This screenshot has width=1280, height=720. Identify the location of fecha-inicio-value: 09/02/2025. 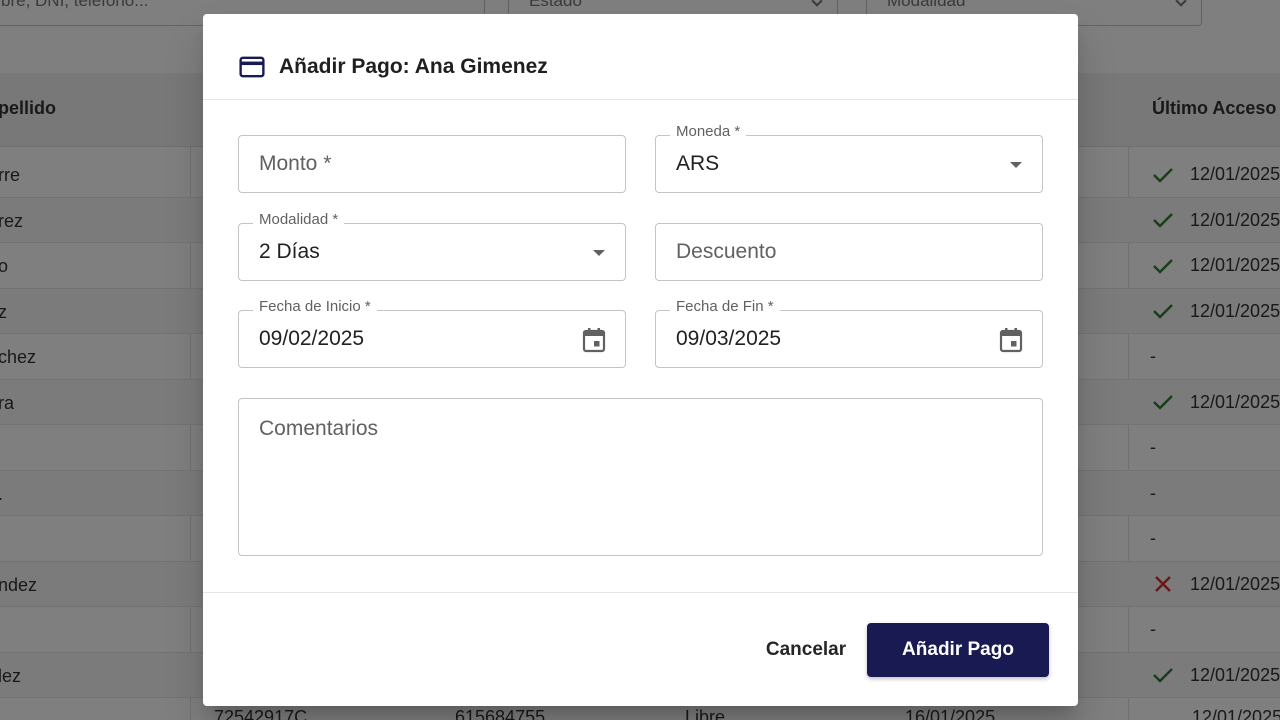
(312, 338).